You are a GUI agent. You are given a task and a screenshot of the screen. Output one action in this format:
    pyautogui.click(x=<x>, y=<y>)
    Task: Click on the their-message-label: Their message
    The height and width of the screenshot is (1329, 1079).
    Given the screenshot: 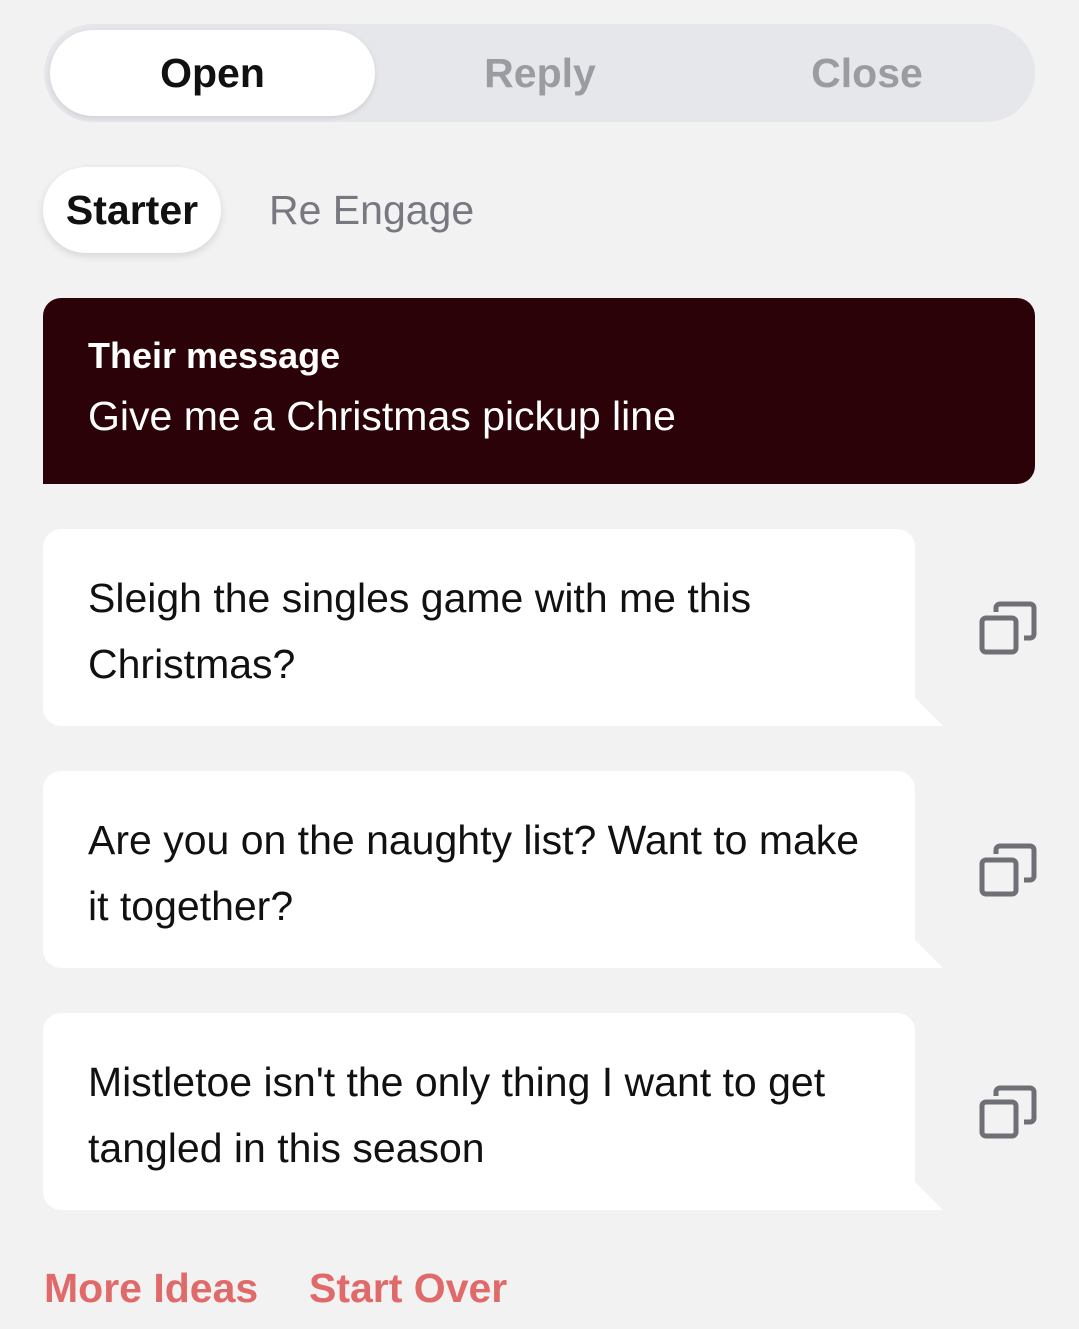 What is the action you would take?
    pyautogui.click(x=214, y=355)
    